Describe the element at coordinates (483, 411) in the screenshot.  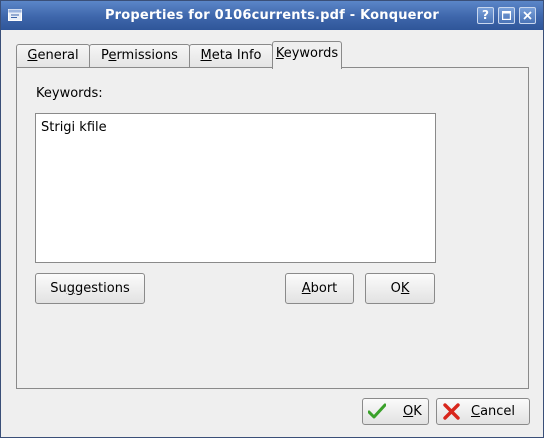
I see `cancel-button: Cancel` at that location.